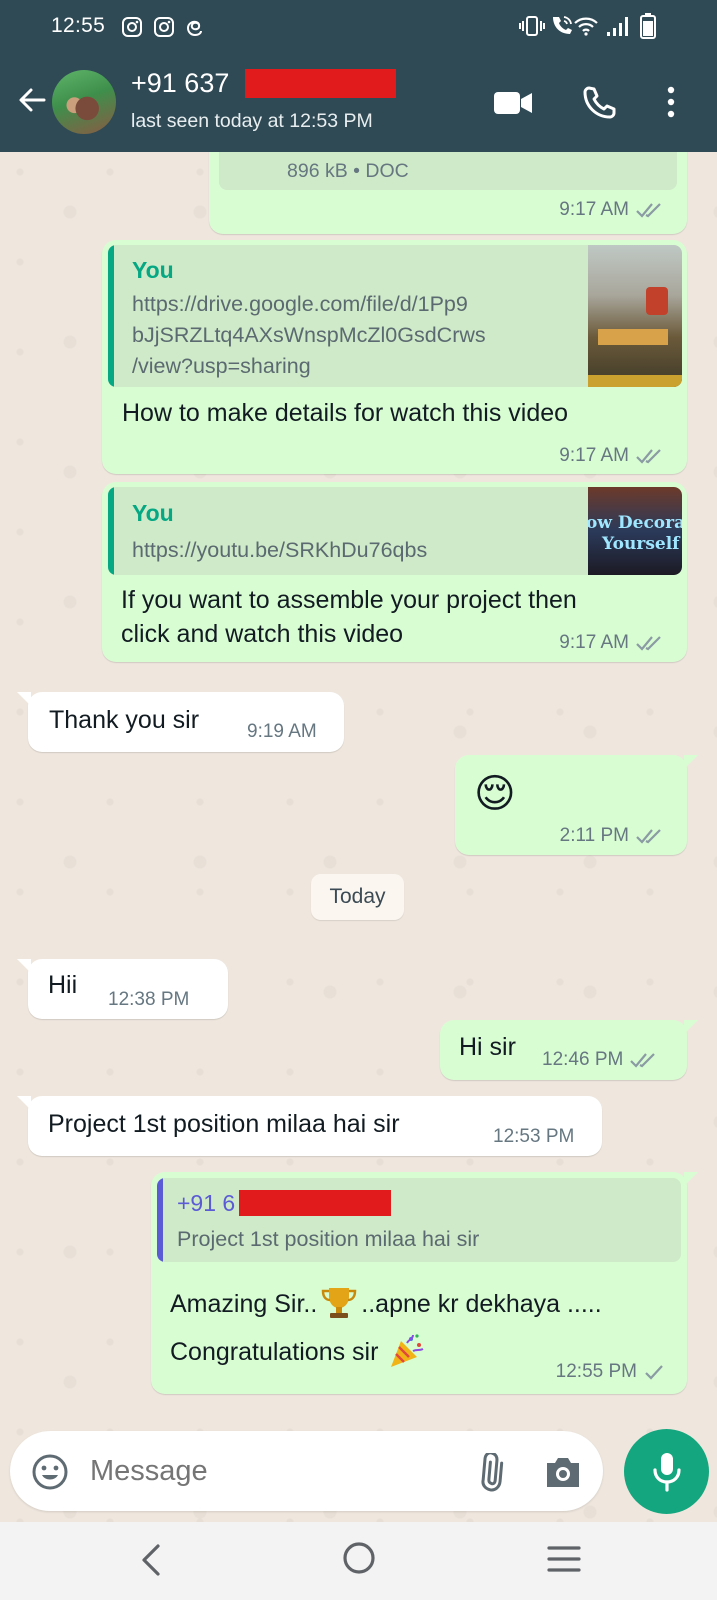 This screenshot has height=1600, width=717. I want to click on link-url-line2: bJjSRZLtq4AXsWnspMcZl0GsdCrws, so click(309, 335).